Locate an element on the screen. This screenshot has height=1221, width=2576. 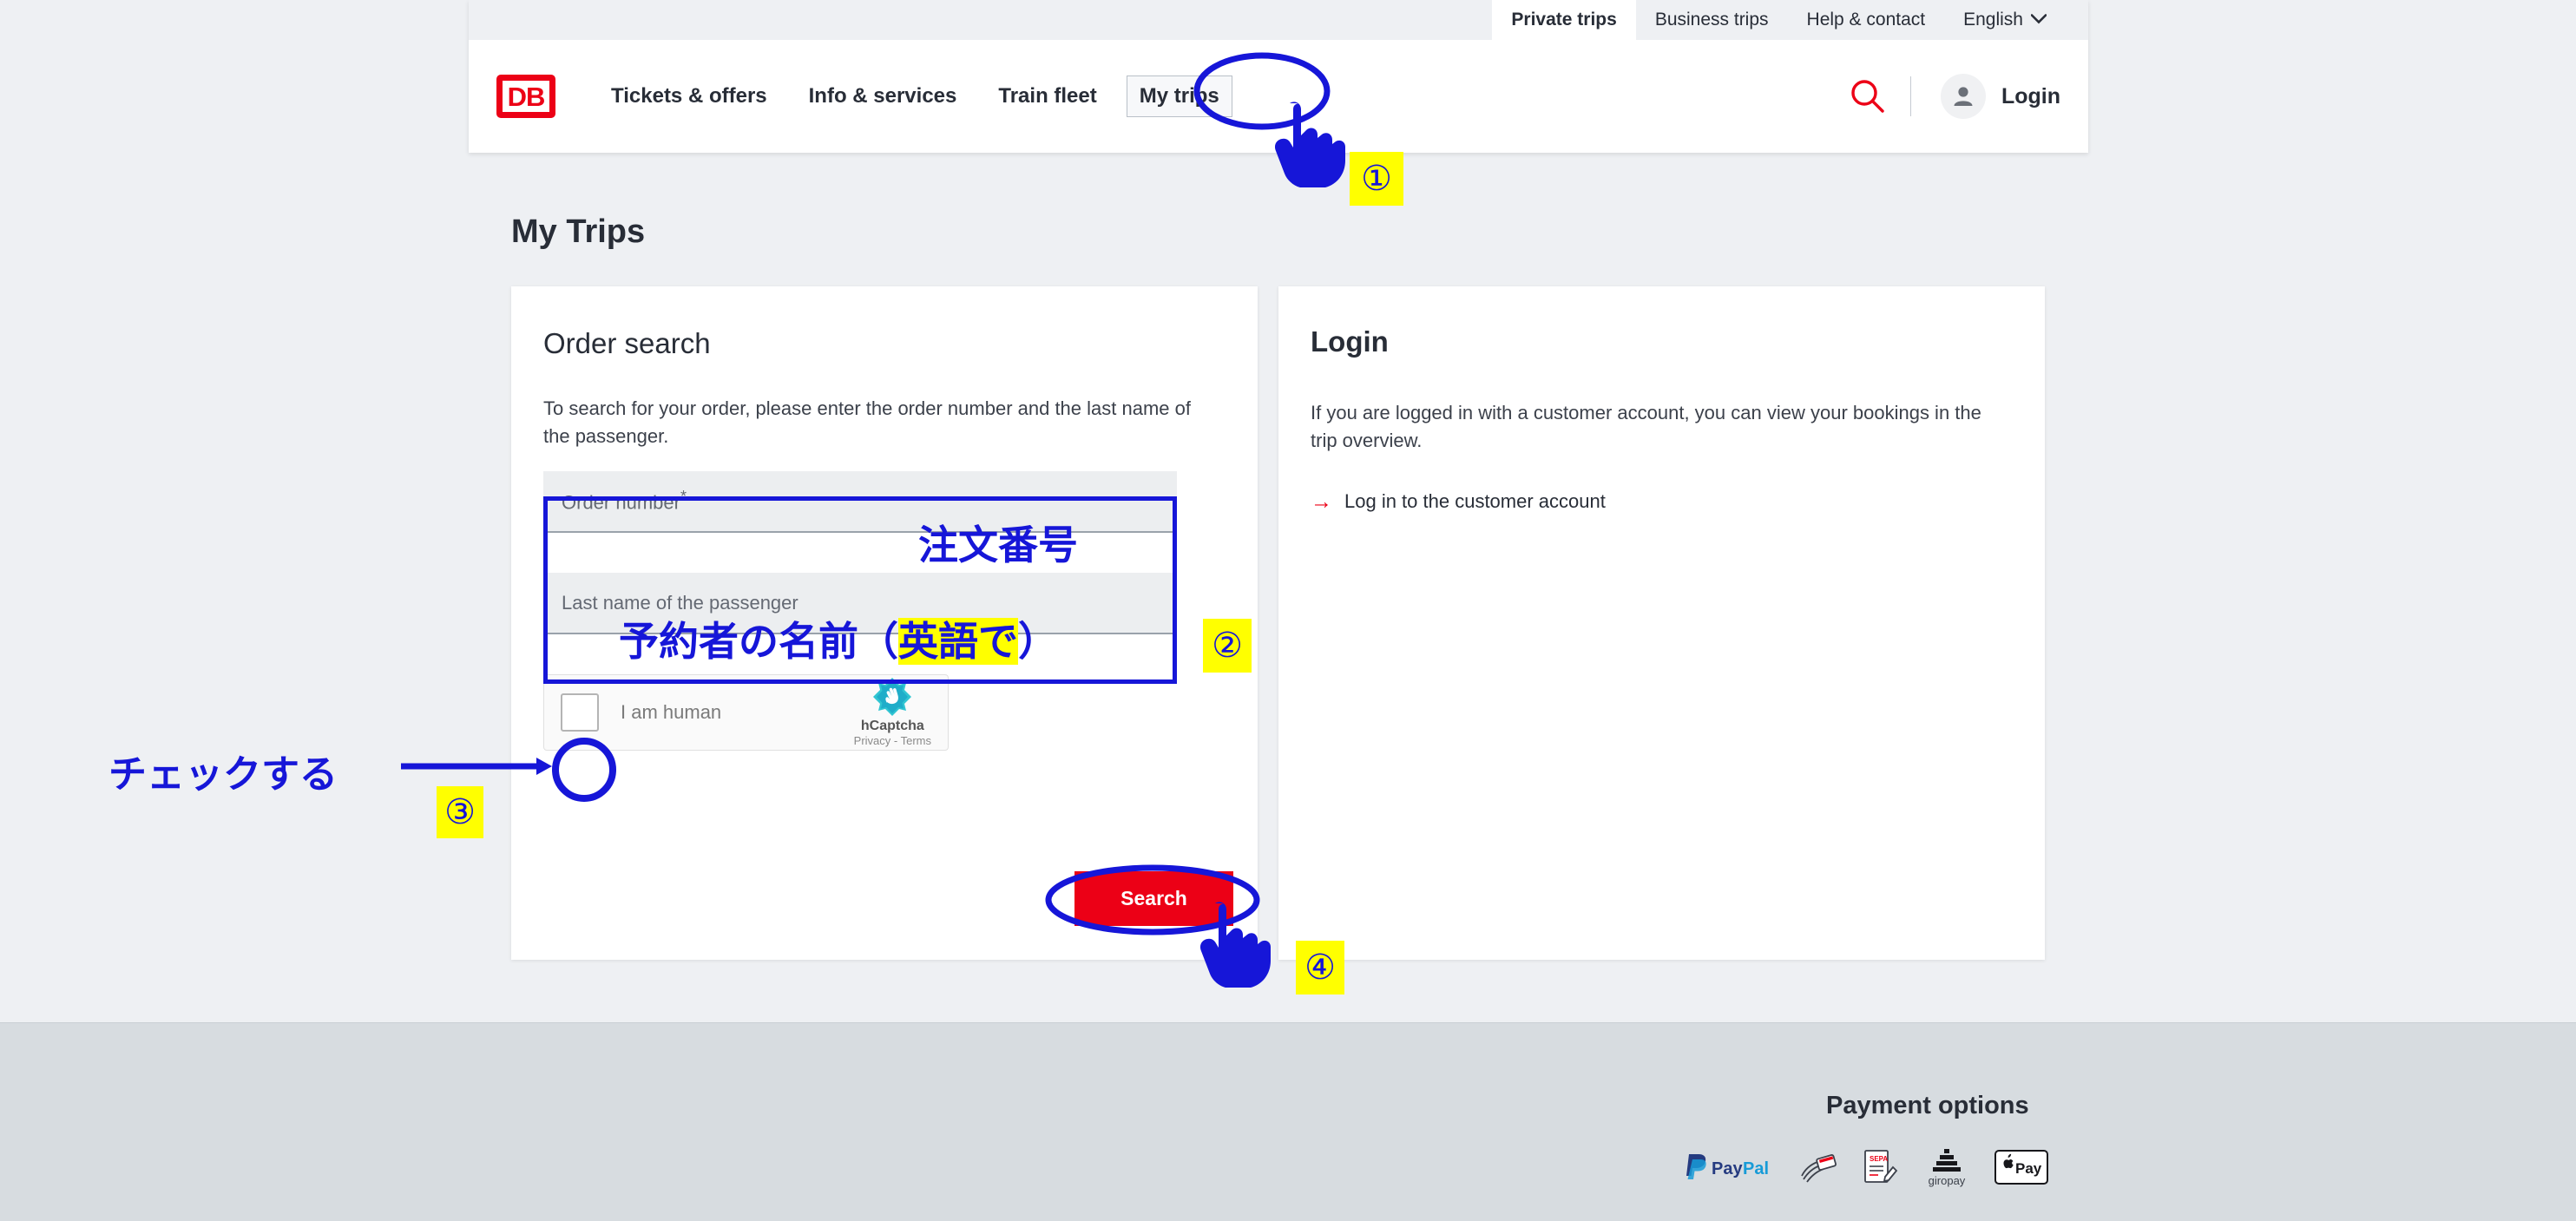
nav-item-label: Tickets & offers is located at coordinates (689, 96).